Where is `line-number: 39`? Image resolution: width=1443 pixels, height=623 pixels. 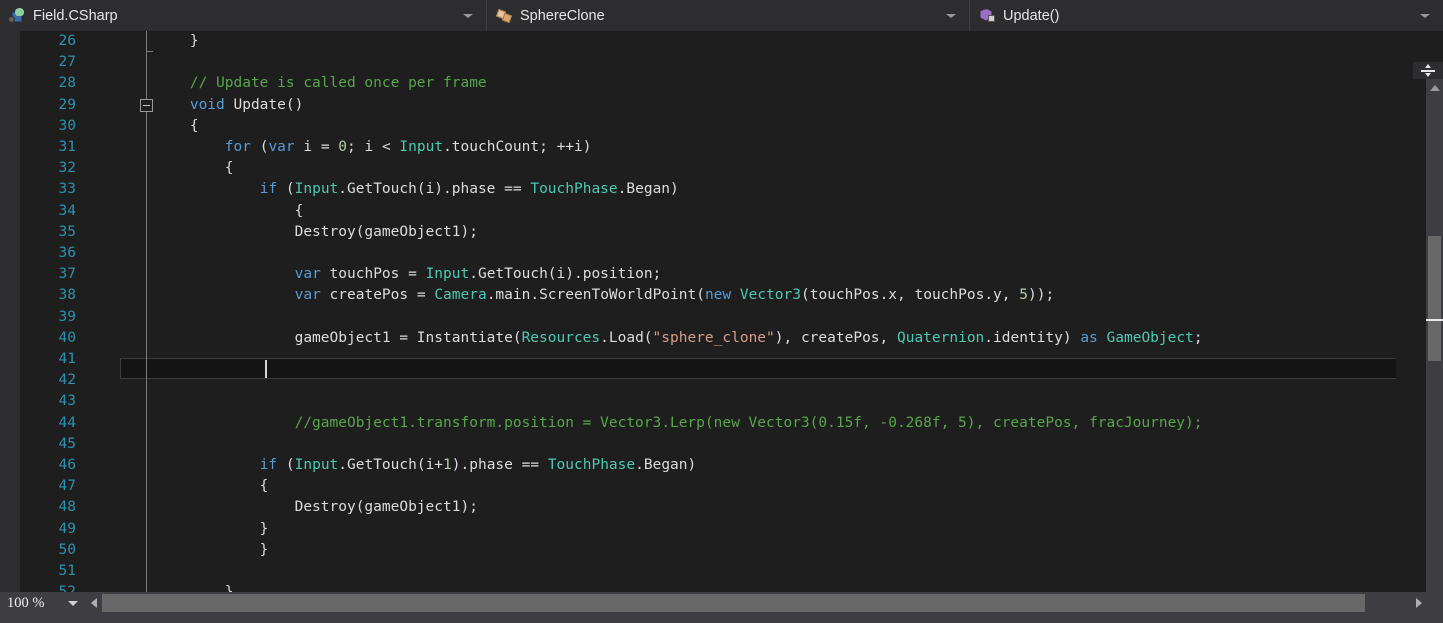 line-number: 39 is located at coordinates (67, 316).